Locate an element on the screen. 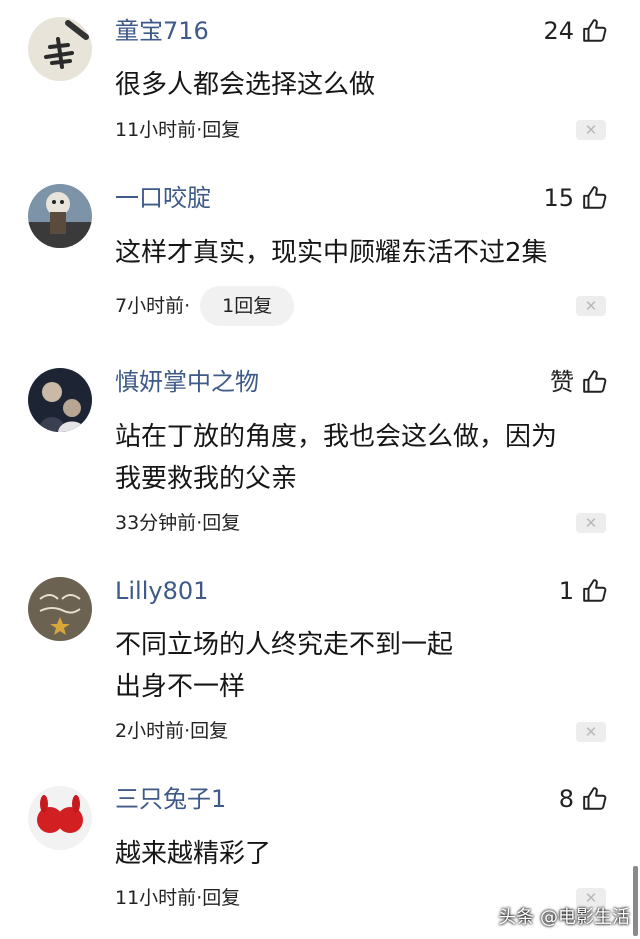 The height and width of the screenshot is (939, 640). calligraphy-avatar-icon is located at coordinates (60, 49).